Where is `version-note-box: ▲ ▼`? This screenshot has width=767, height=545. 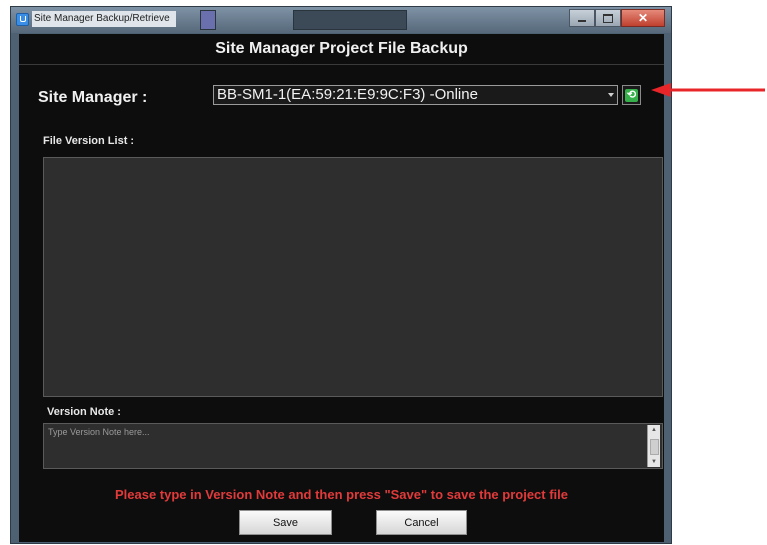 version-note-box: ▲ ▼ is located at coordinates (353, 446).